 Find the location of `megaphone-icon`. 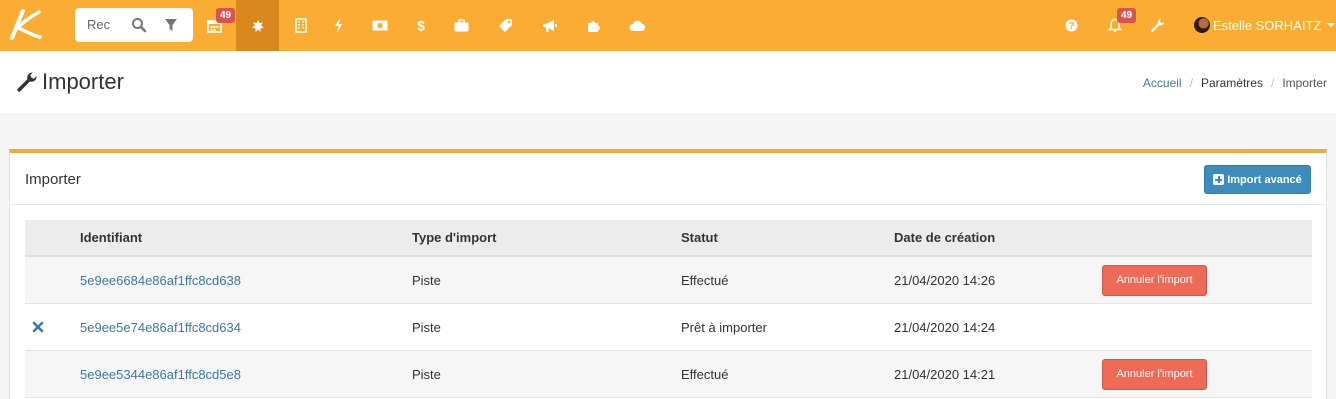

megaphone-icon is located at coordinates (549, 25).